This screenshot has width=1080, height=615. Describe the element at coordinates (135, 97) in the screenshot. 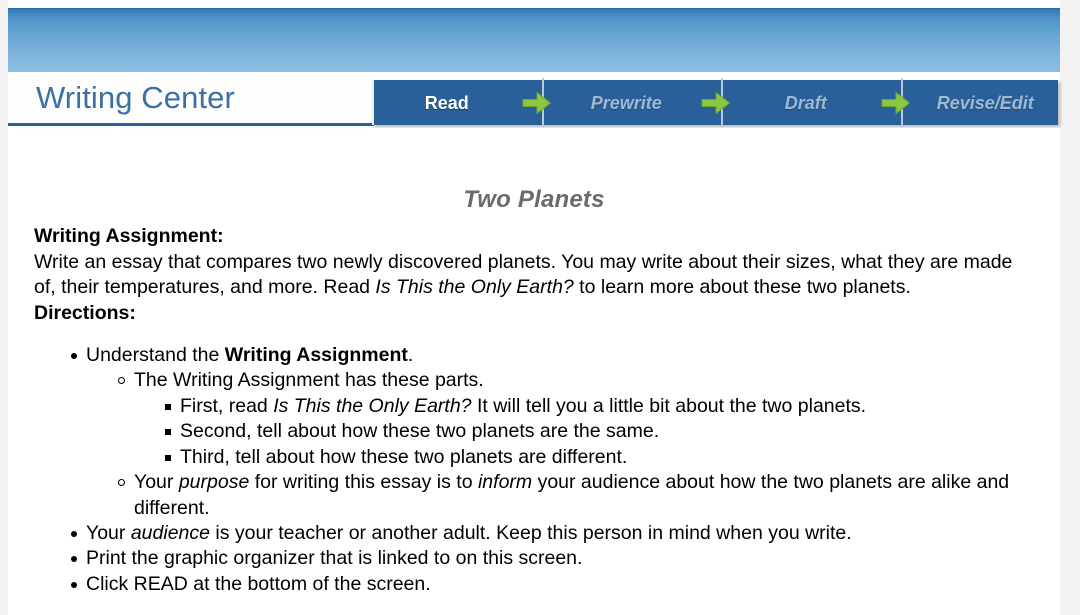

I see `page-title: Writing Center` at that location.